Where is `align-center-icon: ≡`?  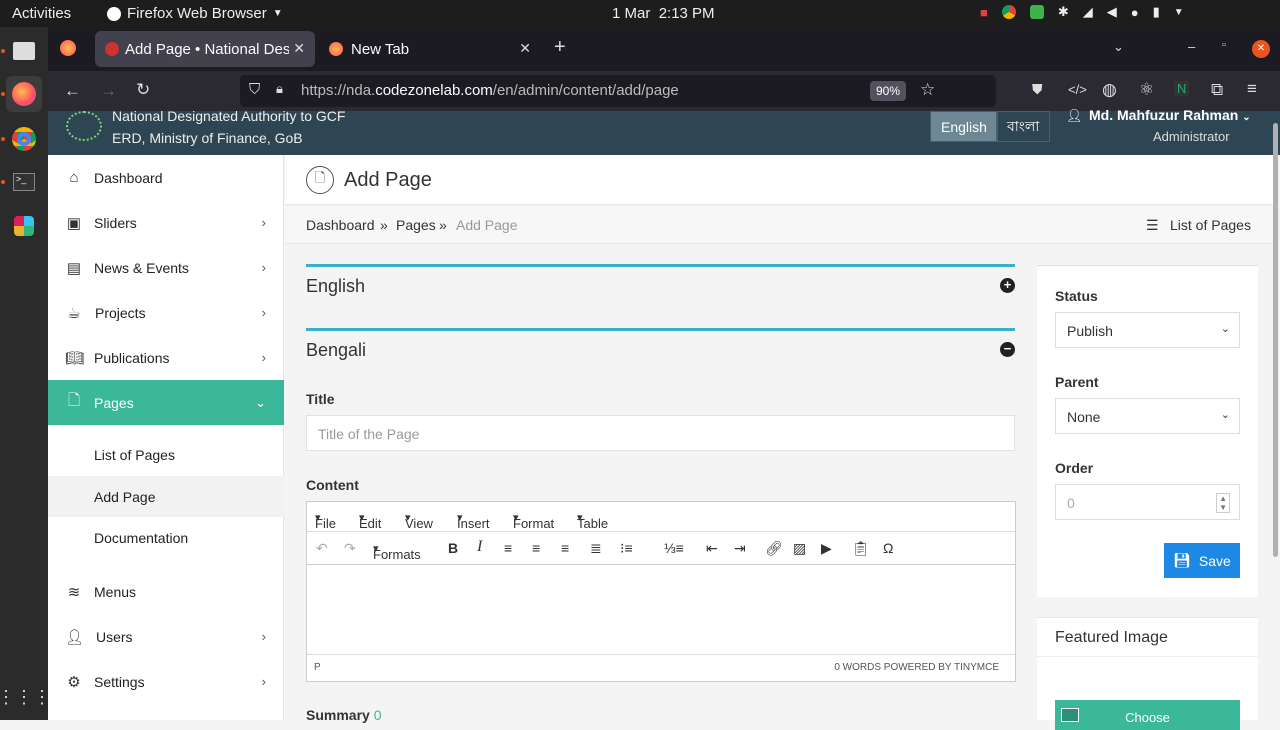
align-center-icon: ≡ is located at coordinates (536, 548).